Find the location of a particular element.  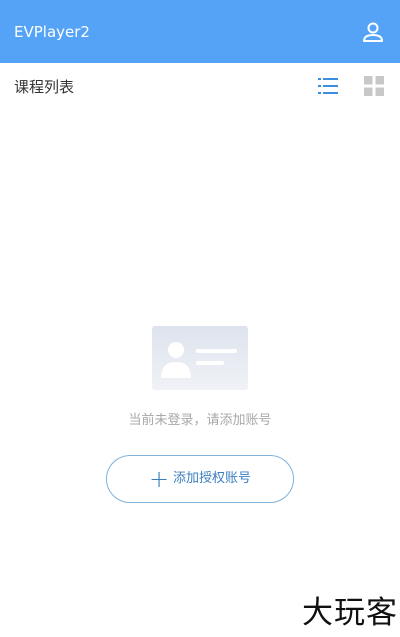

add-authorized-account-button: + 添加授权账号 is located at coordinates (200, 479).